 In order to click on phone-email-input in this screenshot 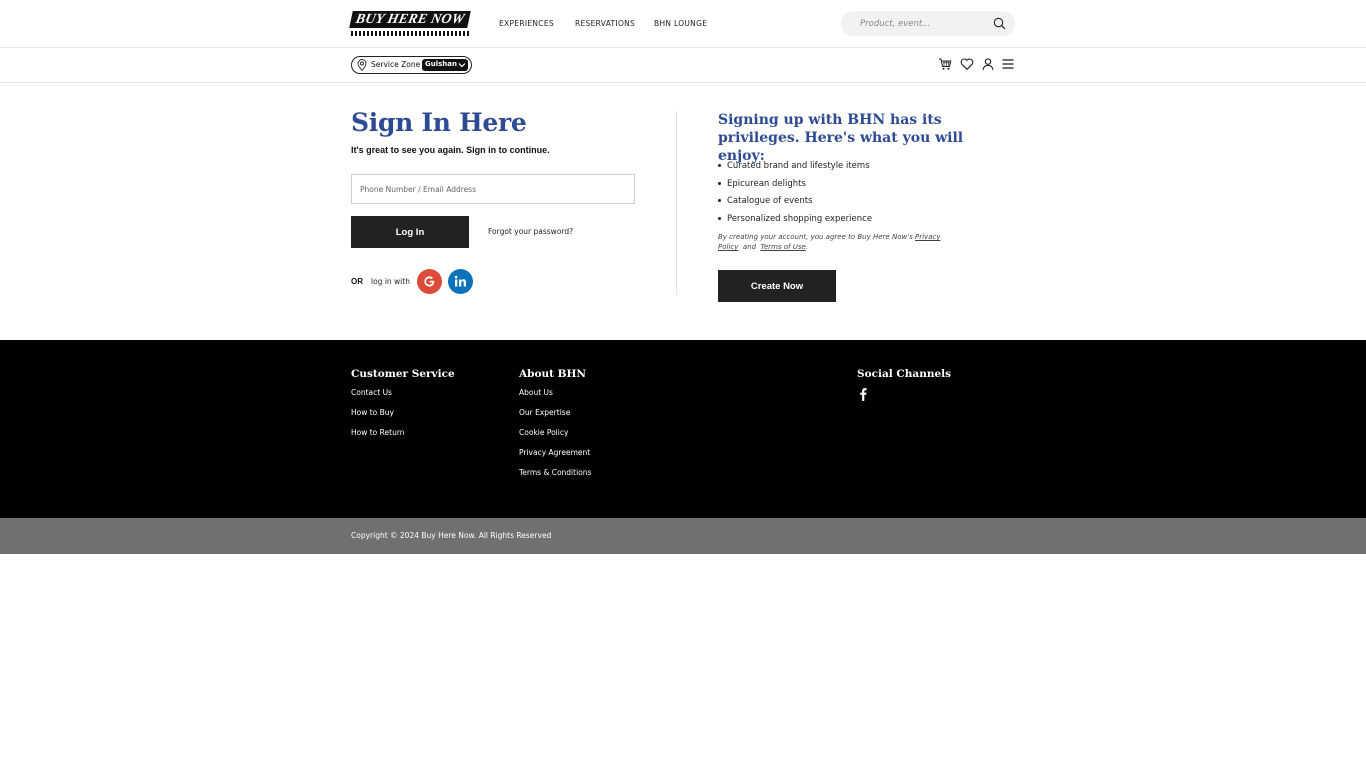, I will do `click(493, 189)`.